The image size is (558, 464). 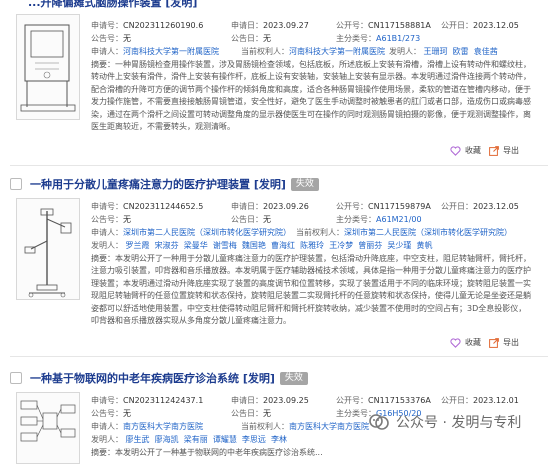 What do you see at coordinates (138, 439) in the screenshot?
I see `inventor-link: 廖生武` at bounding box center [138, 439].